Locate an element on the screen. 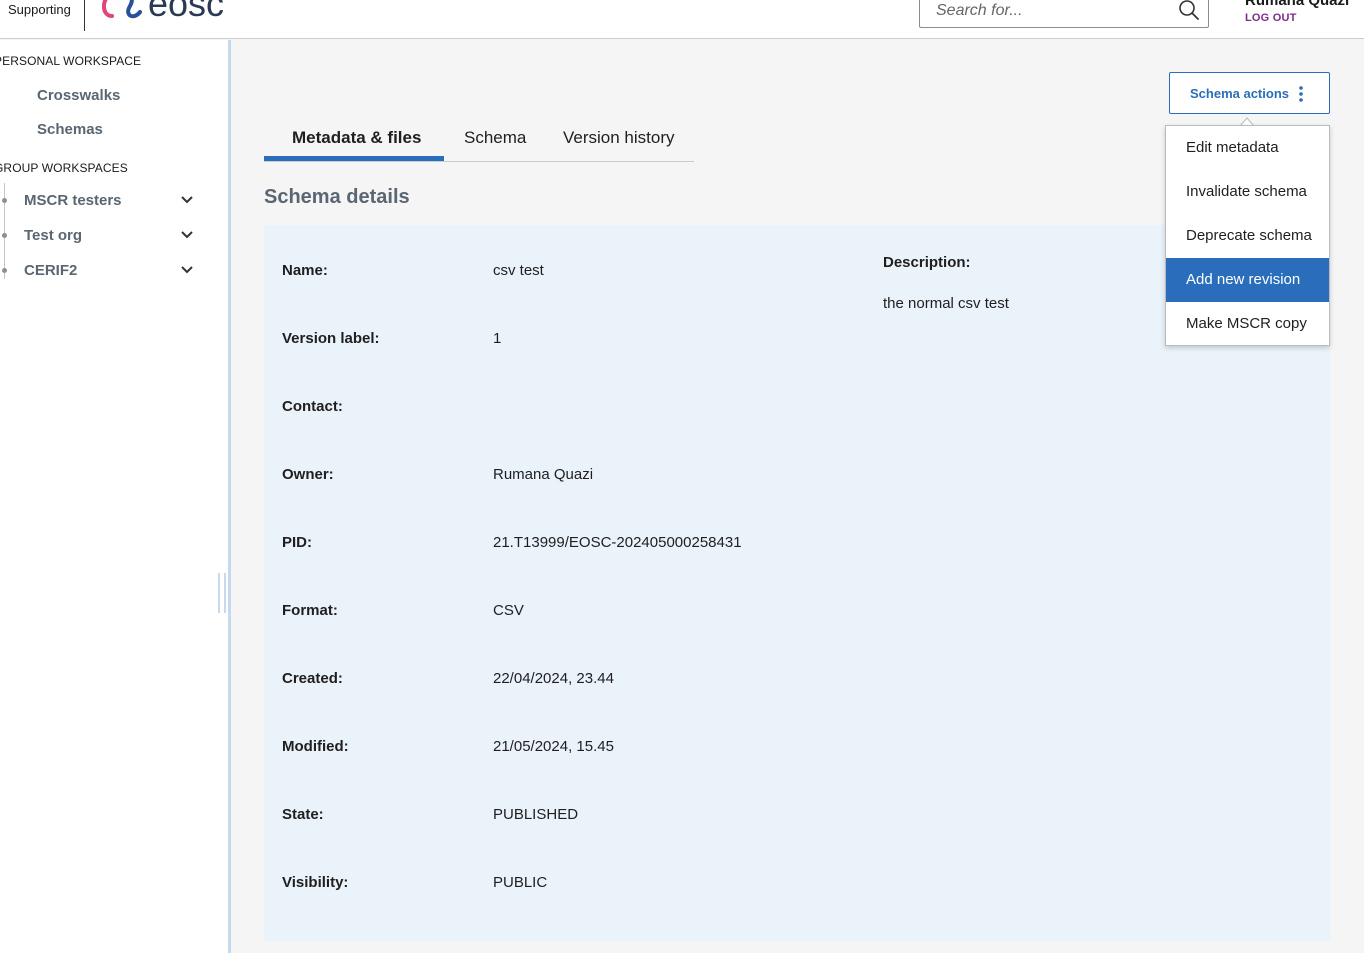  field-value-version: 1 is located at coordinates (497, 338).